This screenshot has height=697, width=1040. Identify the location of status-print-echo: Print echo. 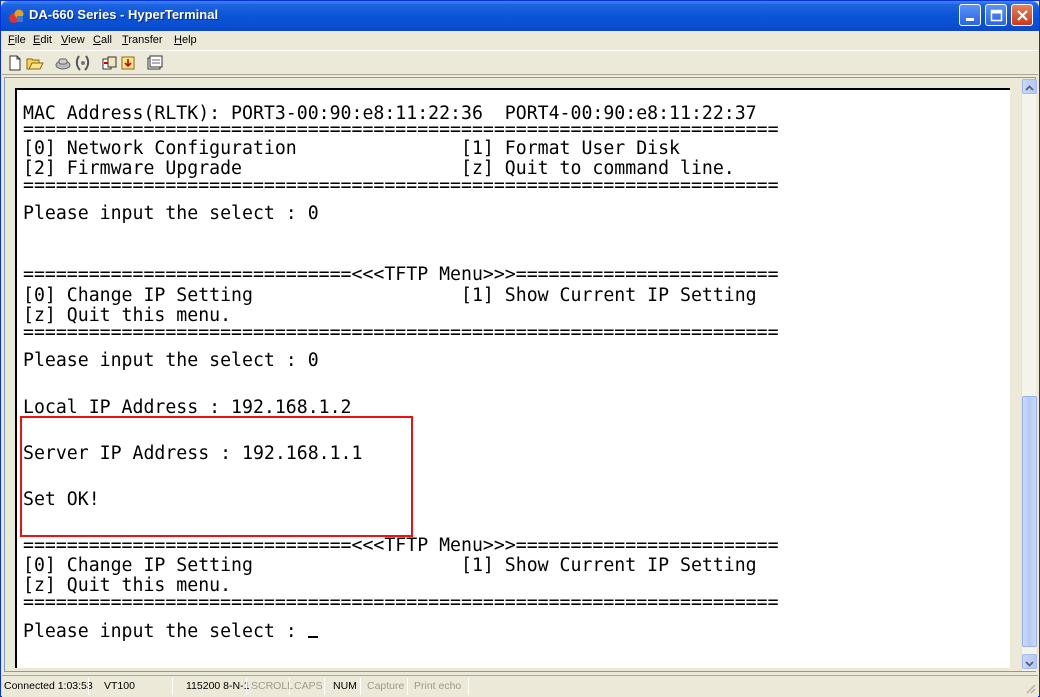
(438, 686).